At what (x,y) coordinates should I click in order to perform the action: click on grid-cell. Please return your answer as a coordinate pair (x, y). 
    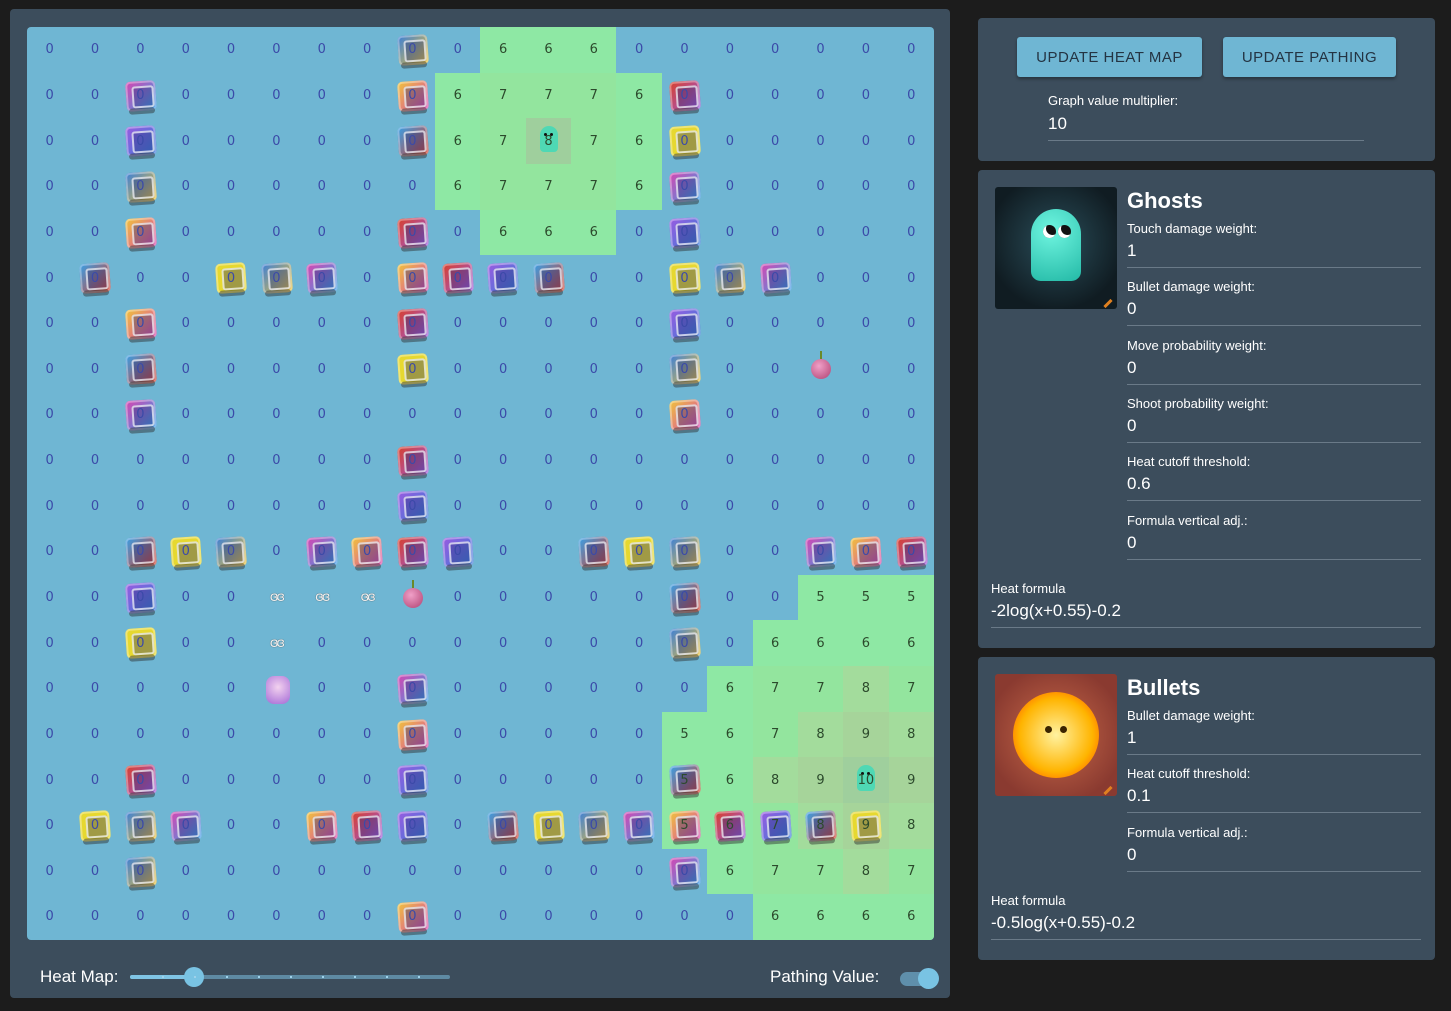
    Looking at the image, I should click on (276, 689).